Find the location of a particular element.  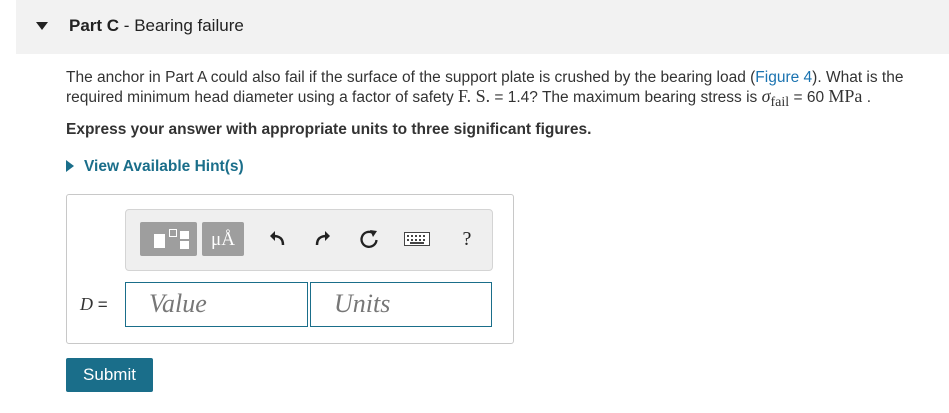

reset-icon is located at coordinates (369, 239).